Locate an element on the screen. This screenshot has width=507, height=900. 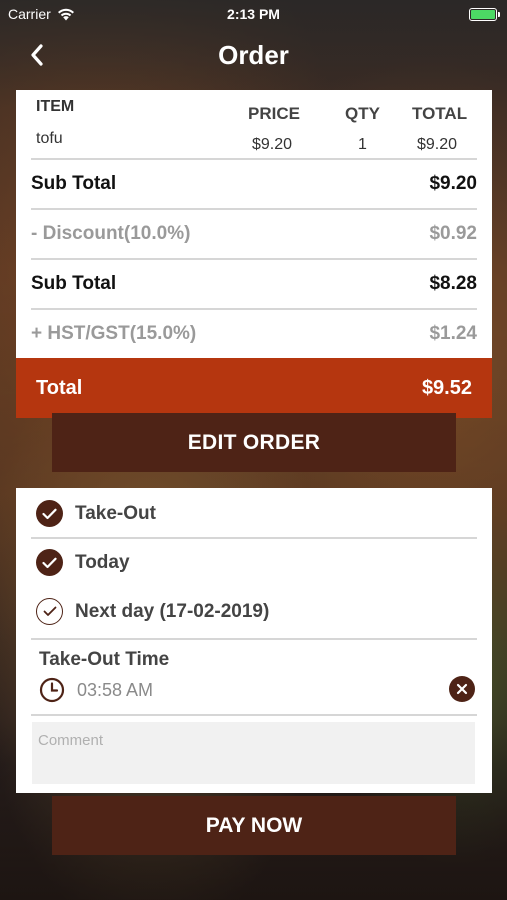
option-today-label: Today is located at coordinates (102, 562).